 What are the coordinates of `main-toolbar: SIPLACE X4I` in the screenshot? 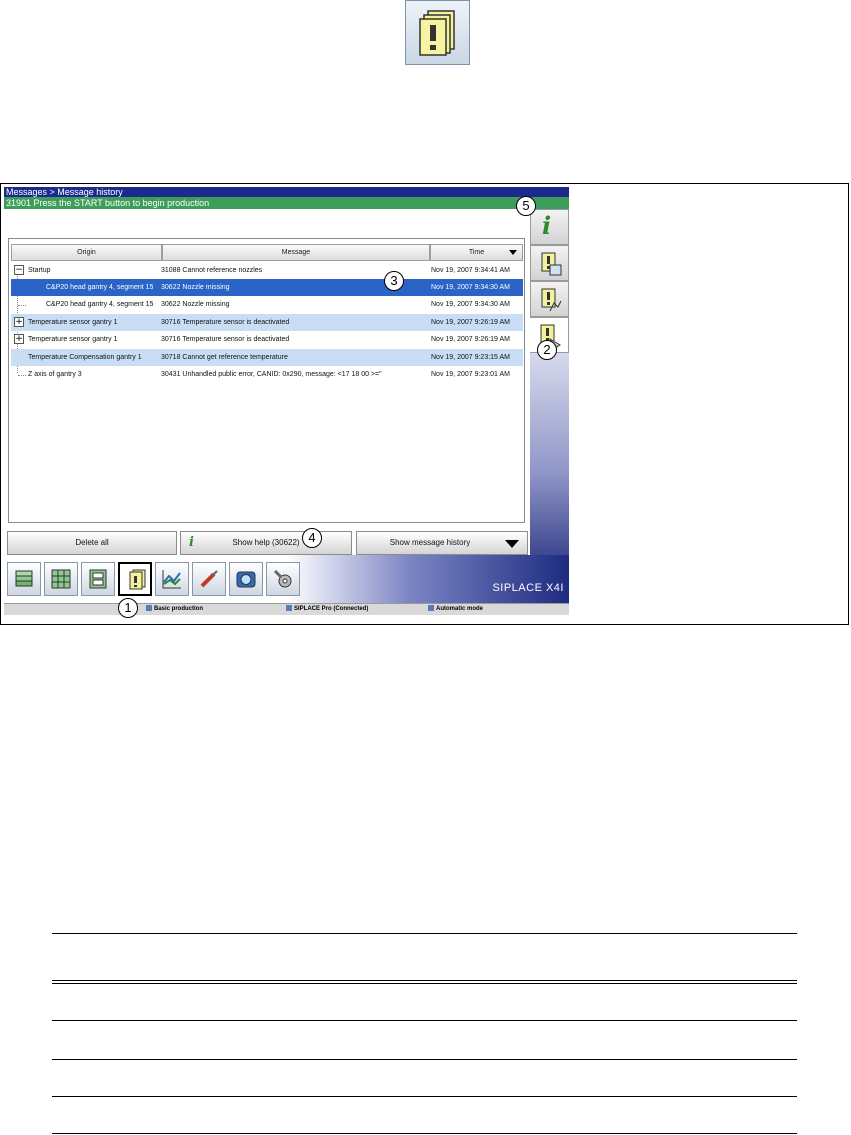 It's located at (286, 579).